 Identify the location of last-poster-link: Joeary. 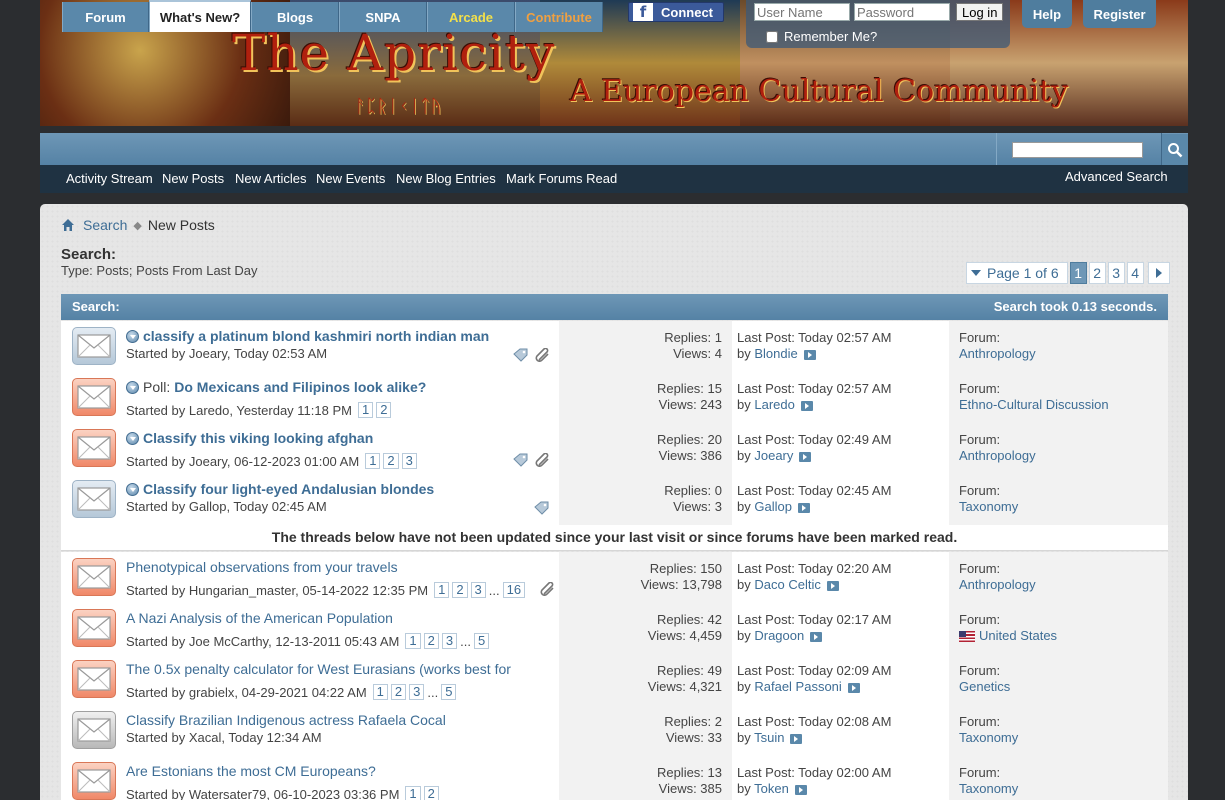
(773, 455).